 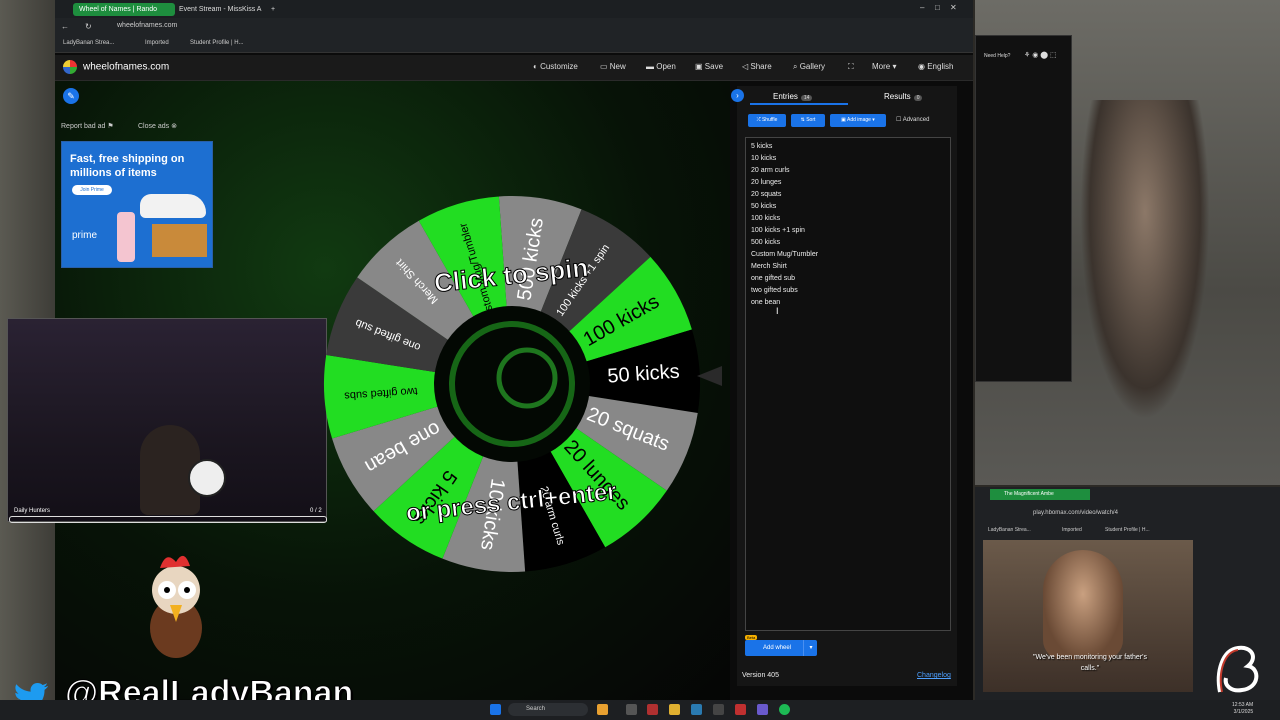 I want to click on taskbar-search: Search, so click(x=548, y=709).